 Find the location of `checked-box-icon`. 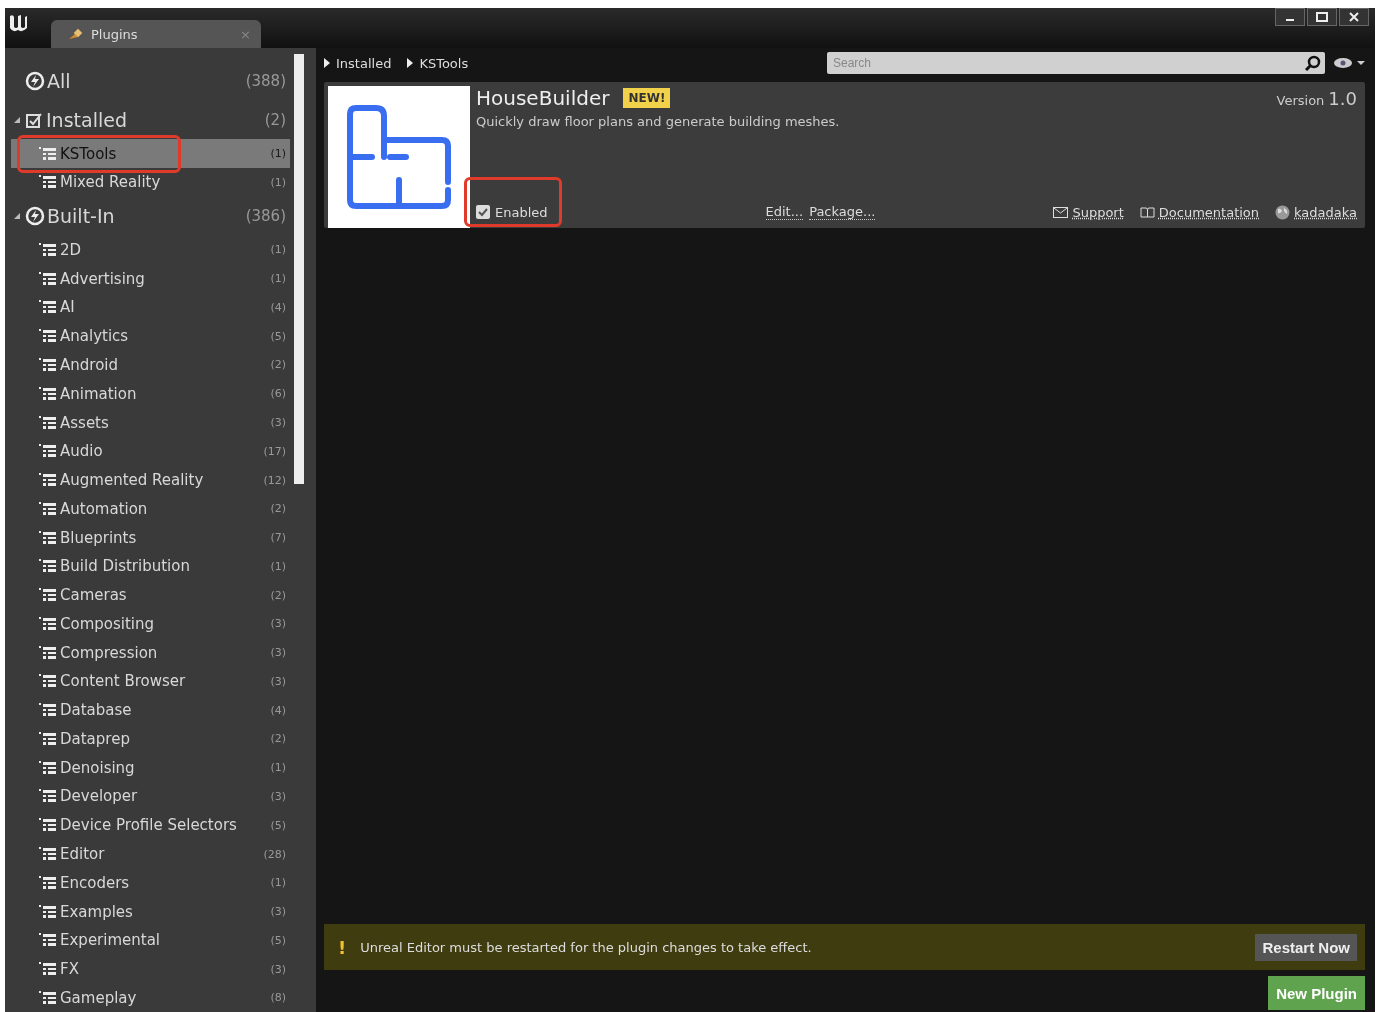

checked-box-icon is located at coordinates (34, 120).